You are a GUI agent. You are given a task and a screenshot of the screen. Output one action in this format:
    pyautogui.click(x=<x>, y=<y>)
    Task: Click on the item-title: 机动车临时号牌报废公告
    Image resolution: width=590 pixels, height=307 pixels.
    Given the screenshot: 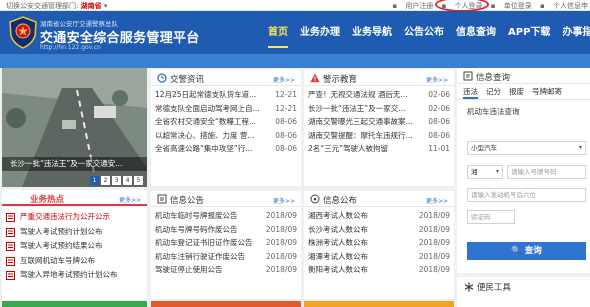 What is the action you would take?
    pyautogui.click(x=196, y=216)
    